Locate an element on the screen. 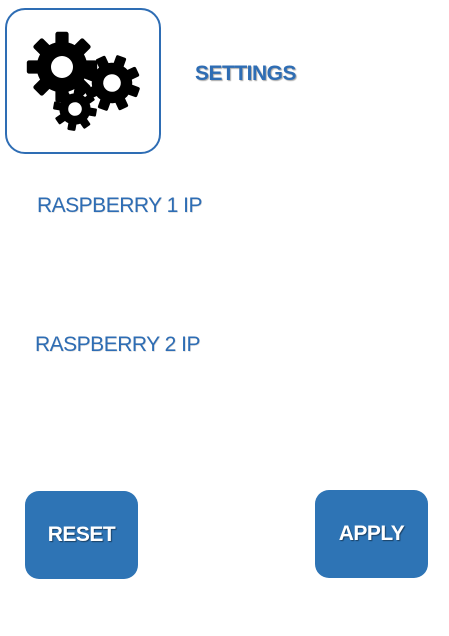 The height and width of the screenshot is (636, 449). raspberry-2-ip-label: RASPBERRY 2 IP is located at coordinates (117, 344).